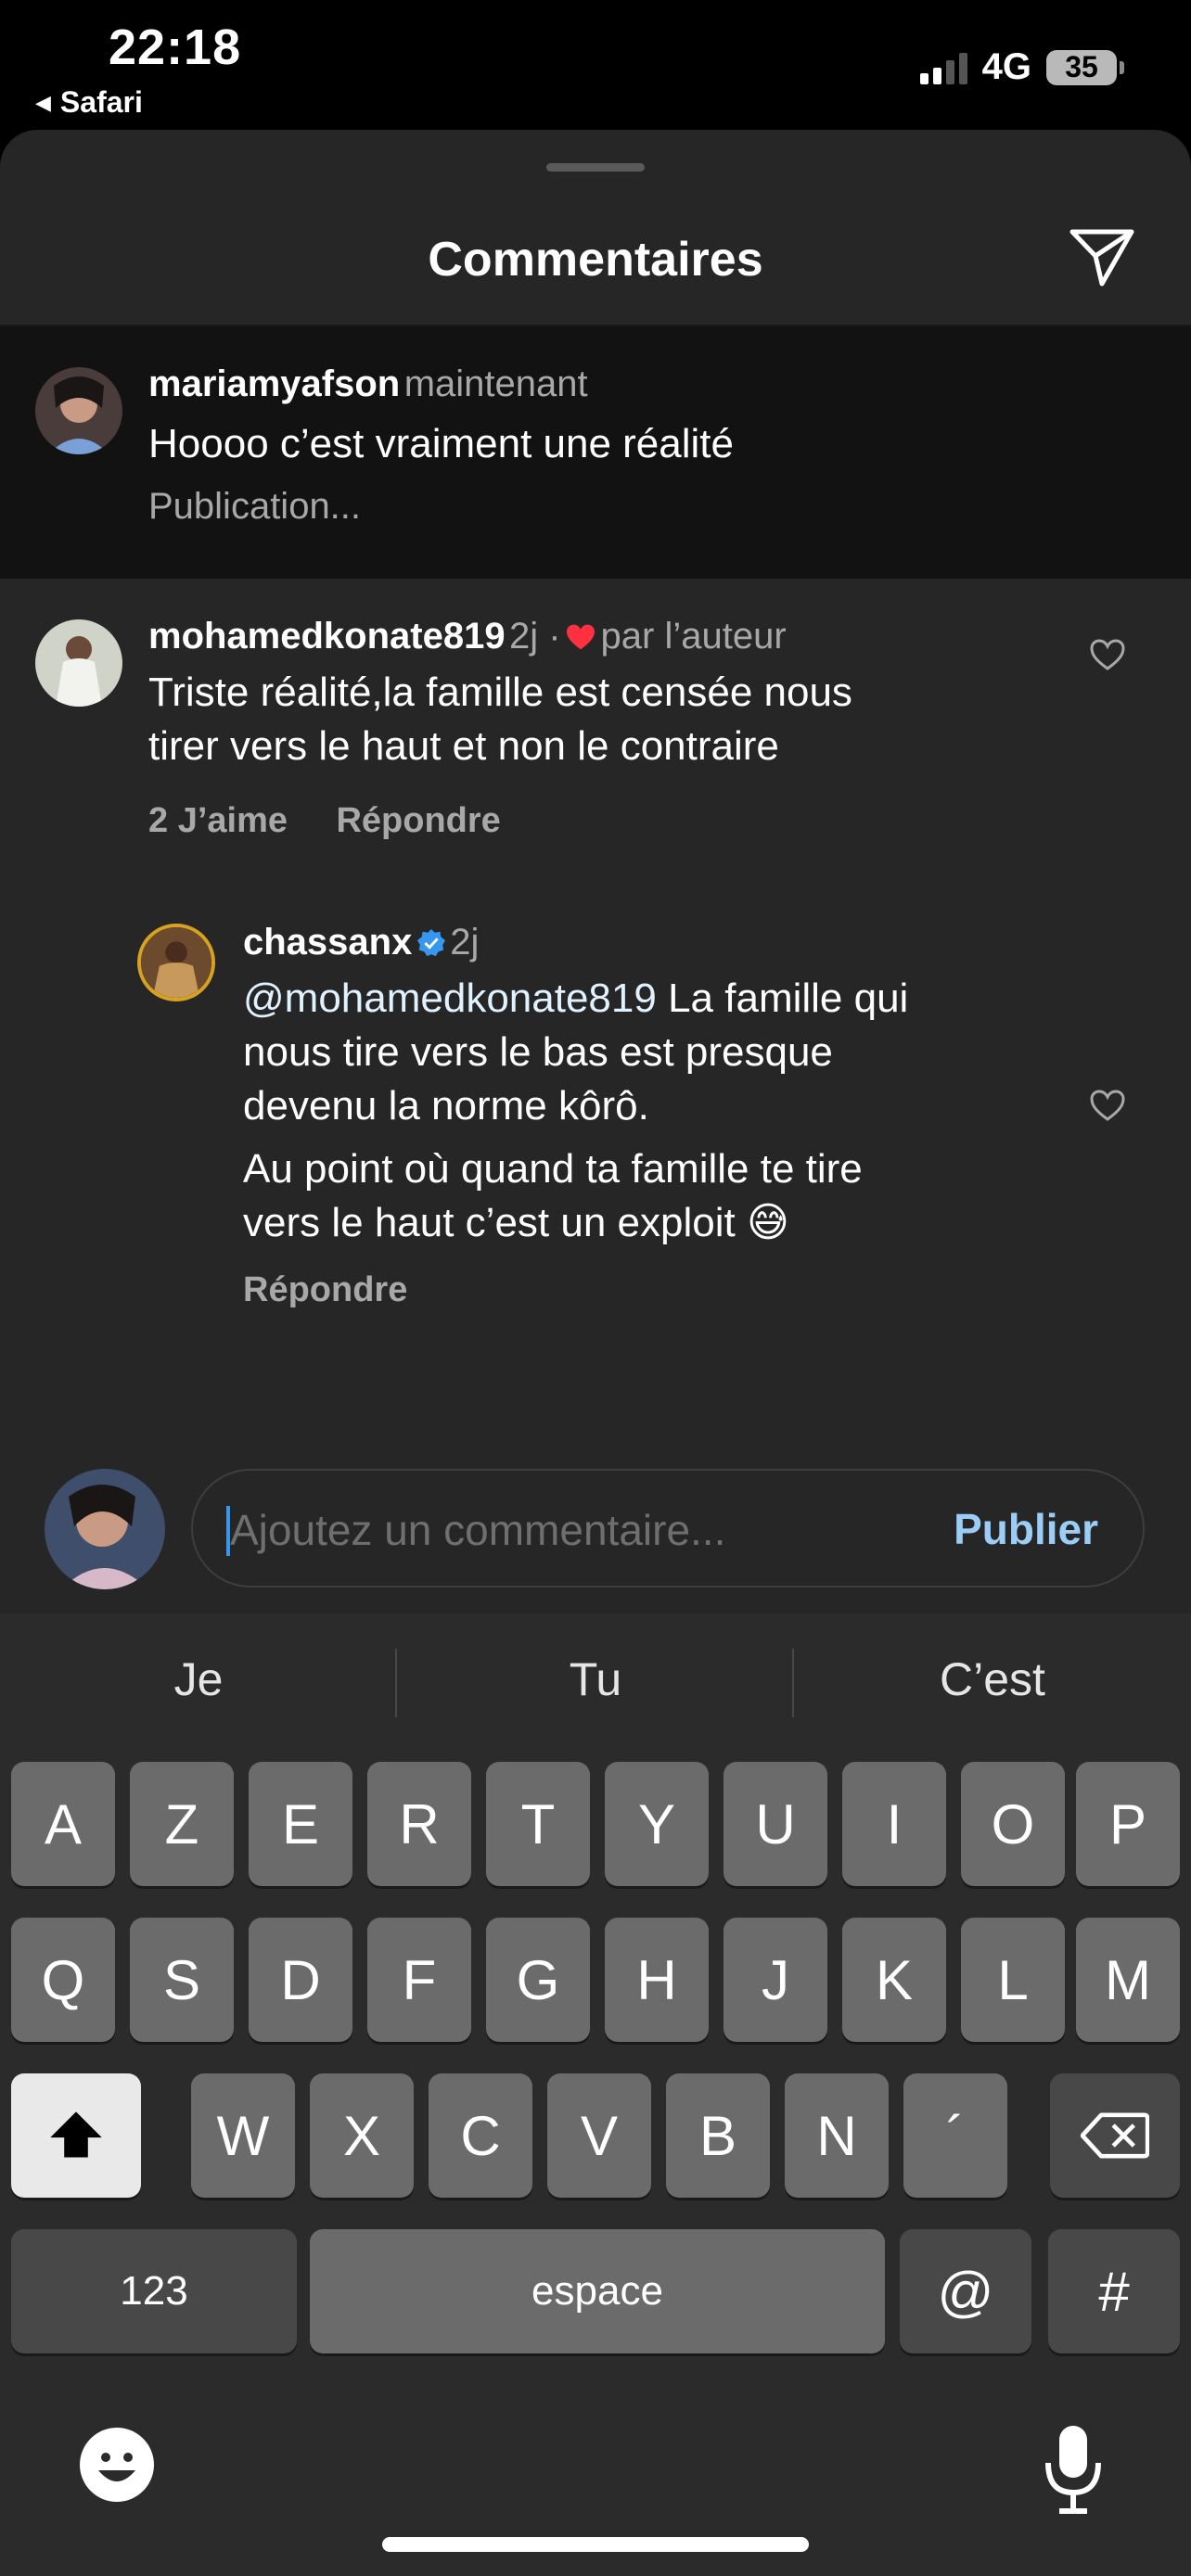 Image resolution: width=1191 pixels, height=2576 pixels. I want to click on mention-link: @mohamedkonate819, so click(450, 998).